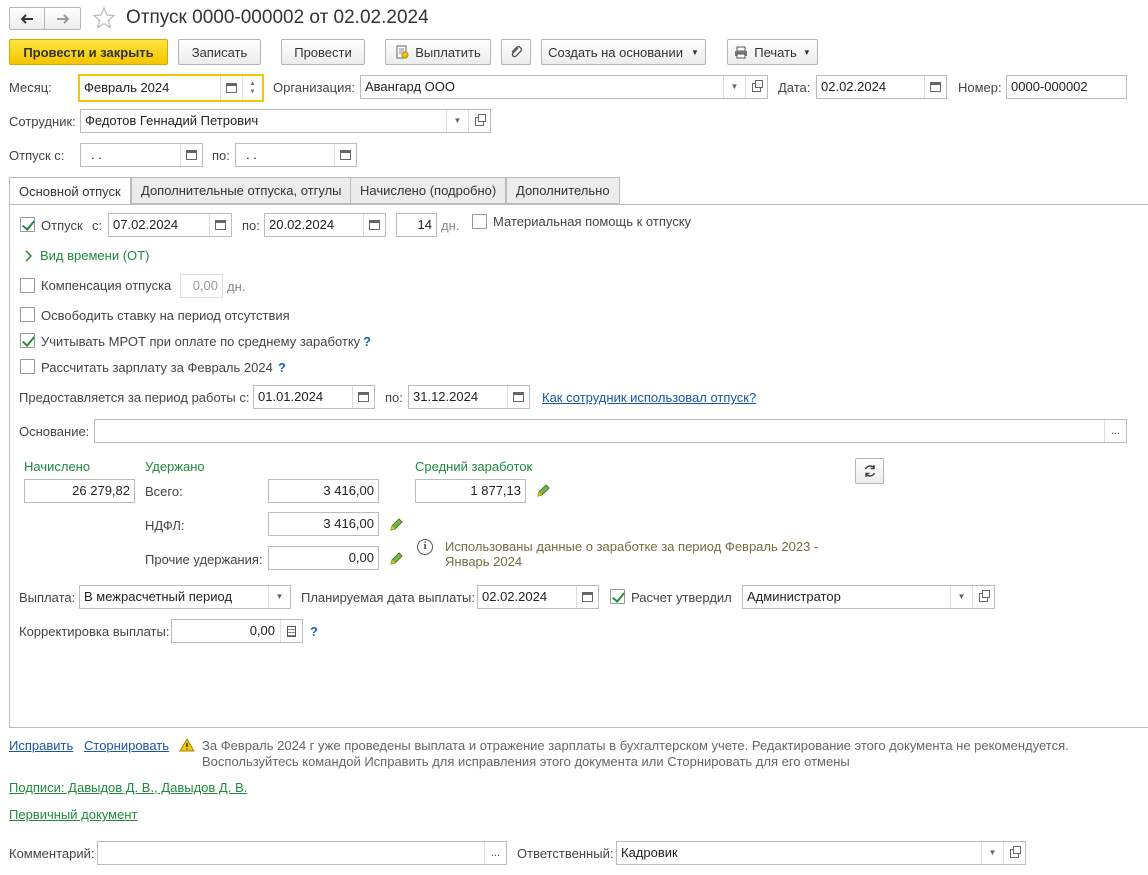 The image size is (1148, 875). What do you see at coordinates (314, 87) in the screenshot?
I see `organization-label: Организация:` at bounding box center [314, 87].